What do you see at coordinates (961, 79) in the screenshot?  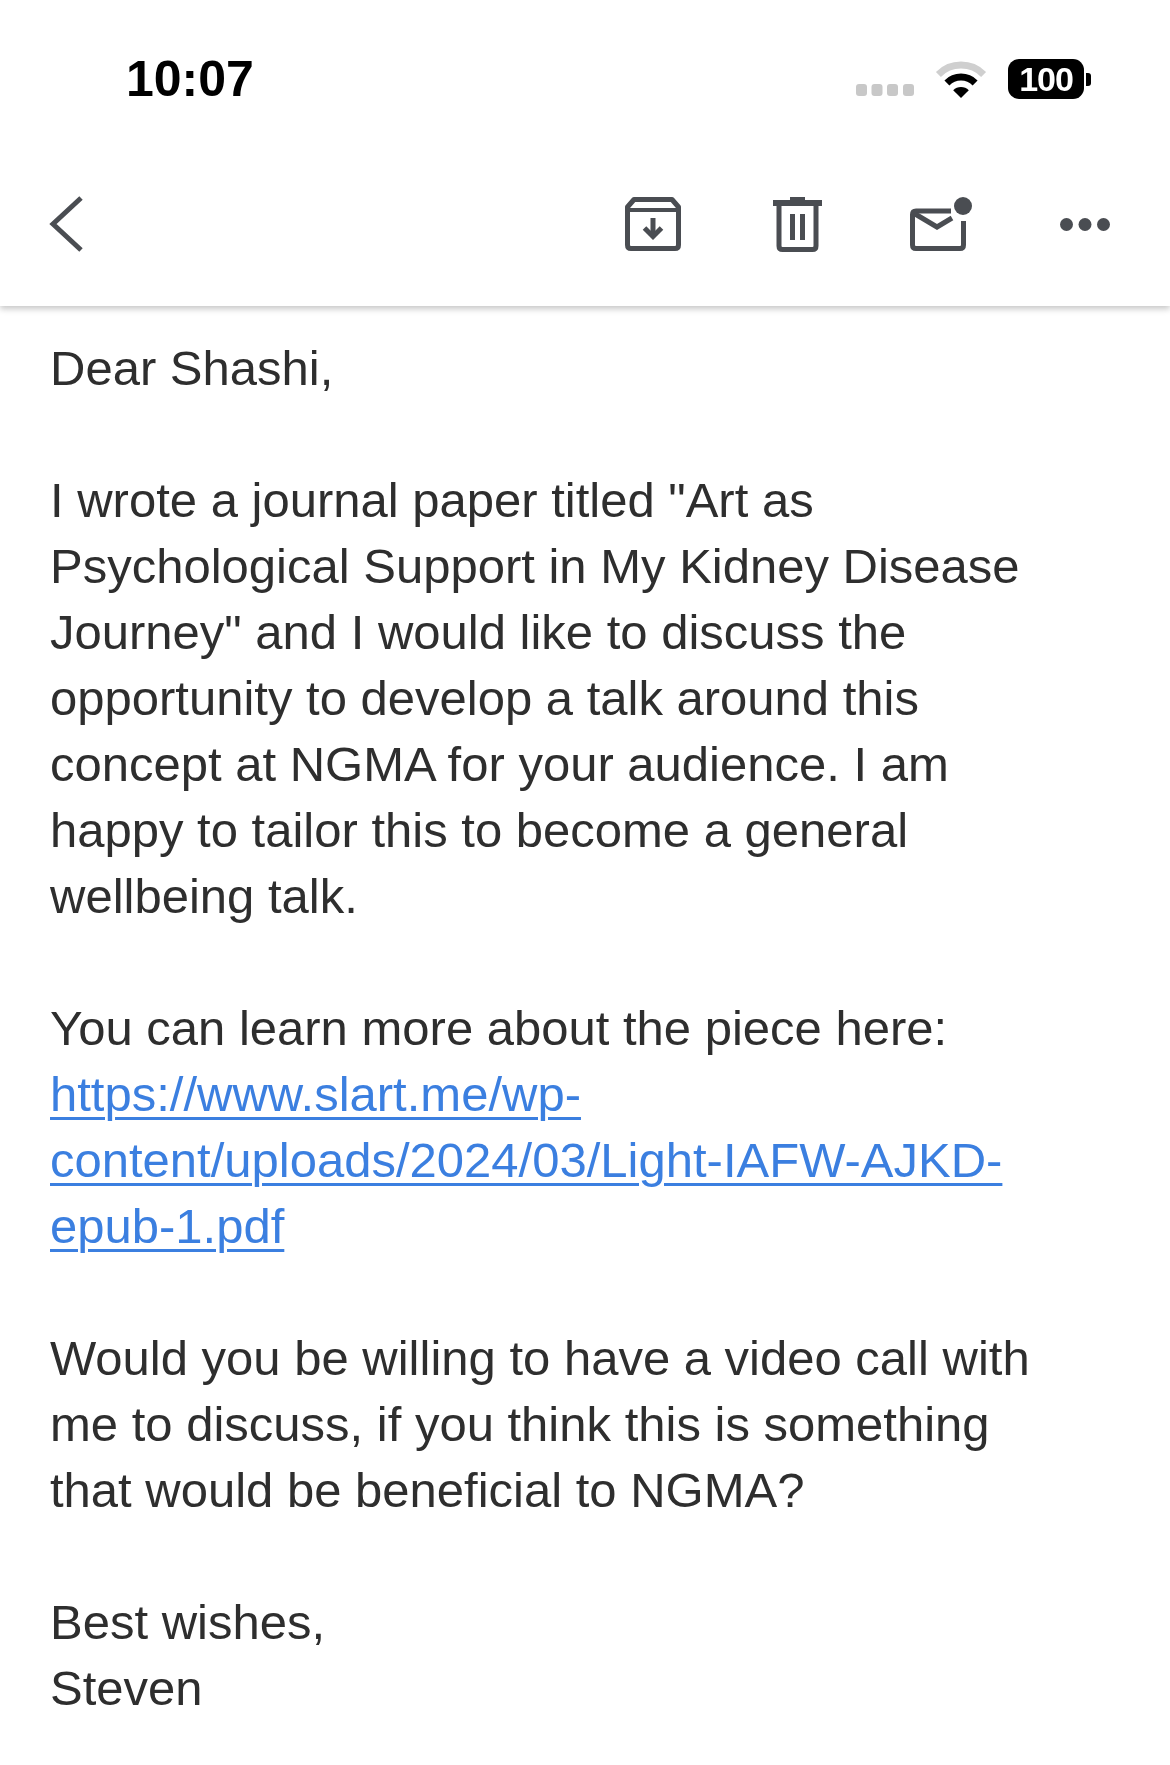 I see `wifi-icon` at bounding box center [961, 79].